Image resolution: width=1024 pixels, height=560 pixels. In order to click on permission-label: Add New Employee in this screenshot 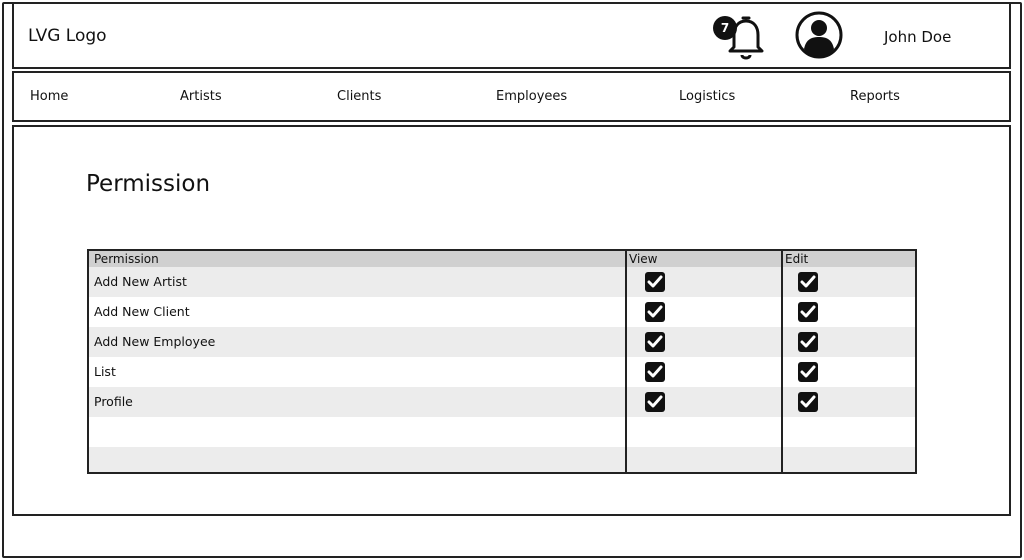, I will do `click(155, 341)`.